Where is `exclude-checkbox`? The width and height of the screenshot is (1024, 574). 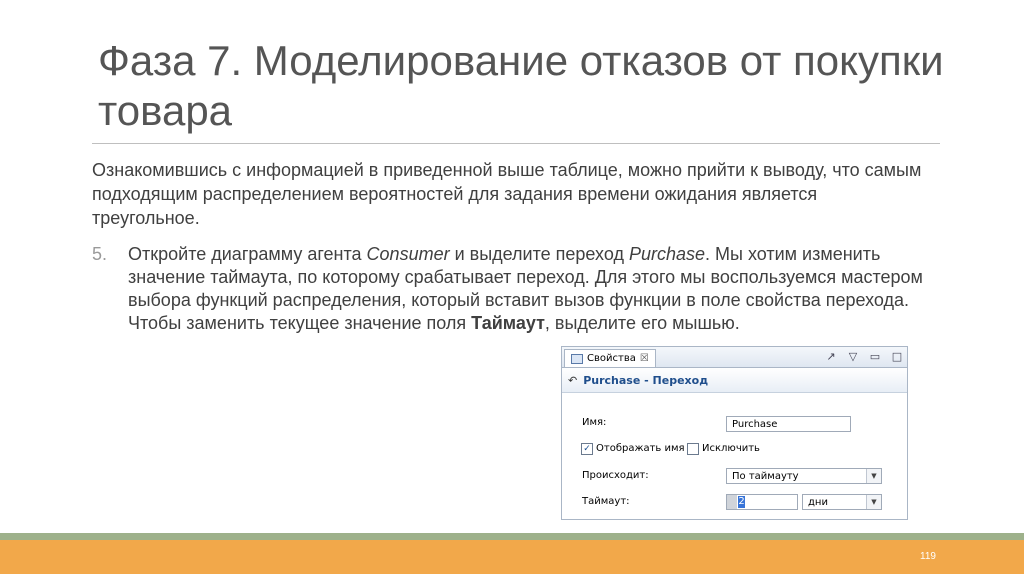 exclude-checkbox is located at coordinates (693, 449).